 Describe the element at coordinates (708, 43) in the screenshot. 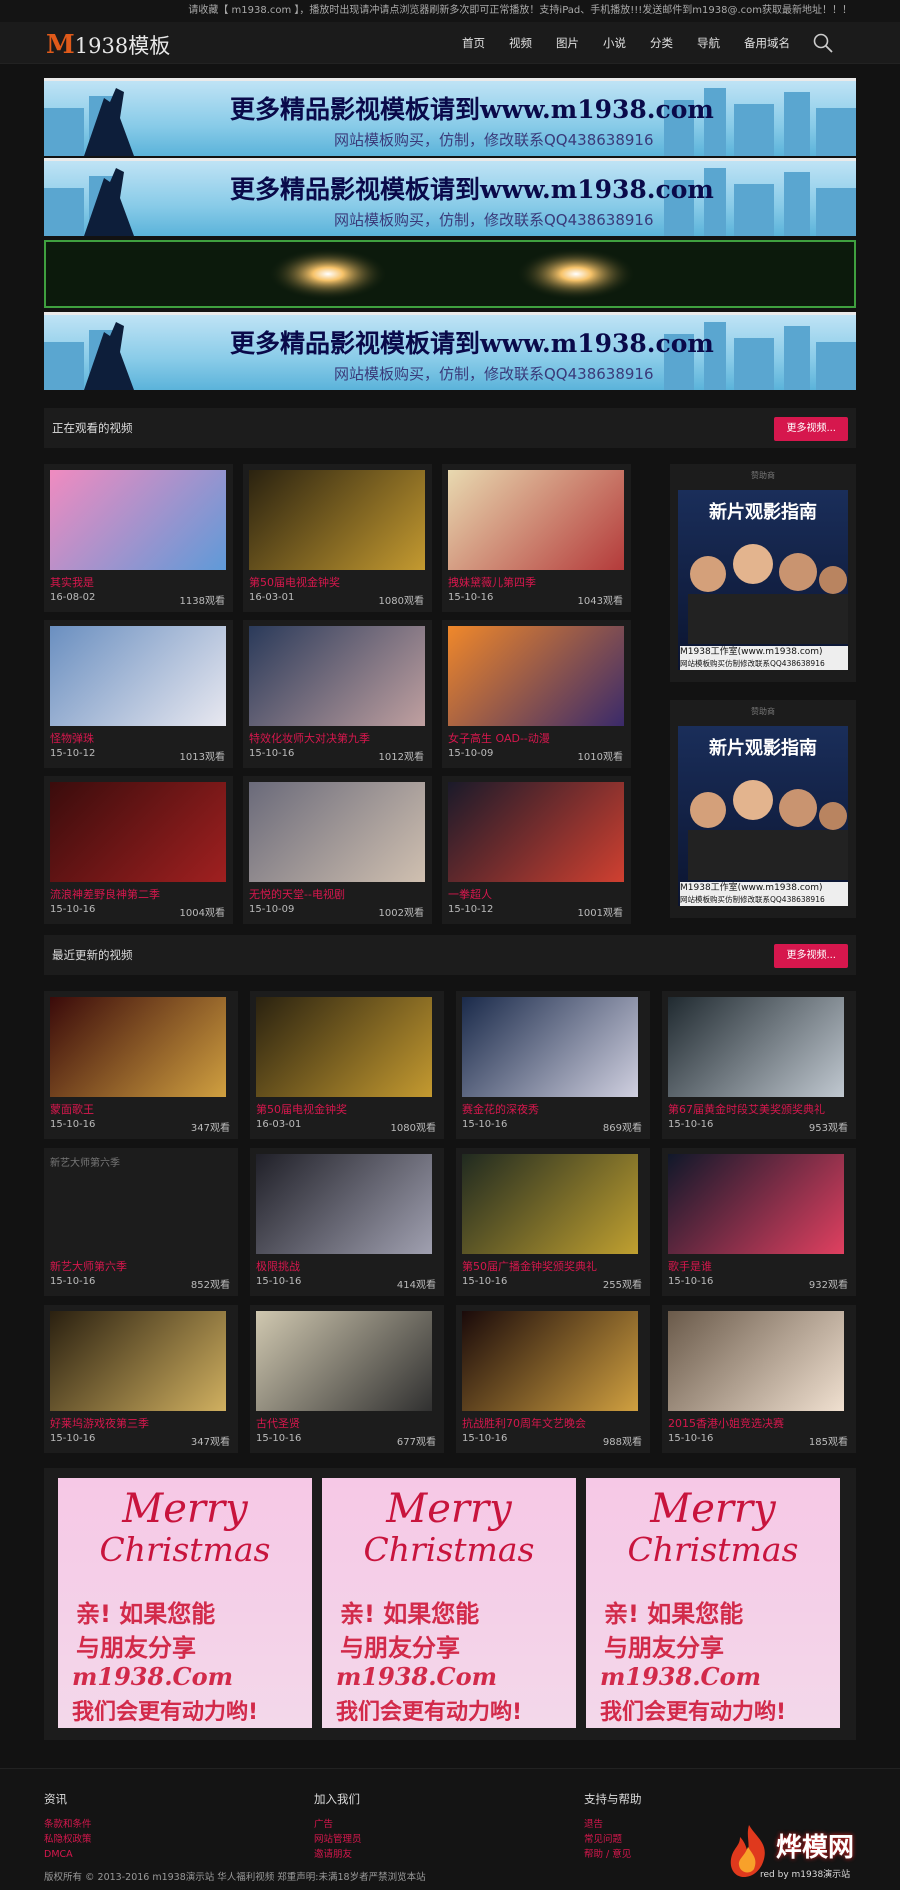

I see `nav-guide: 导航` at that location.